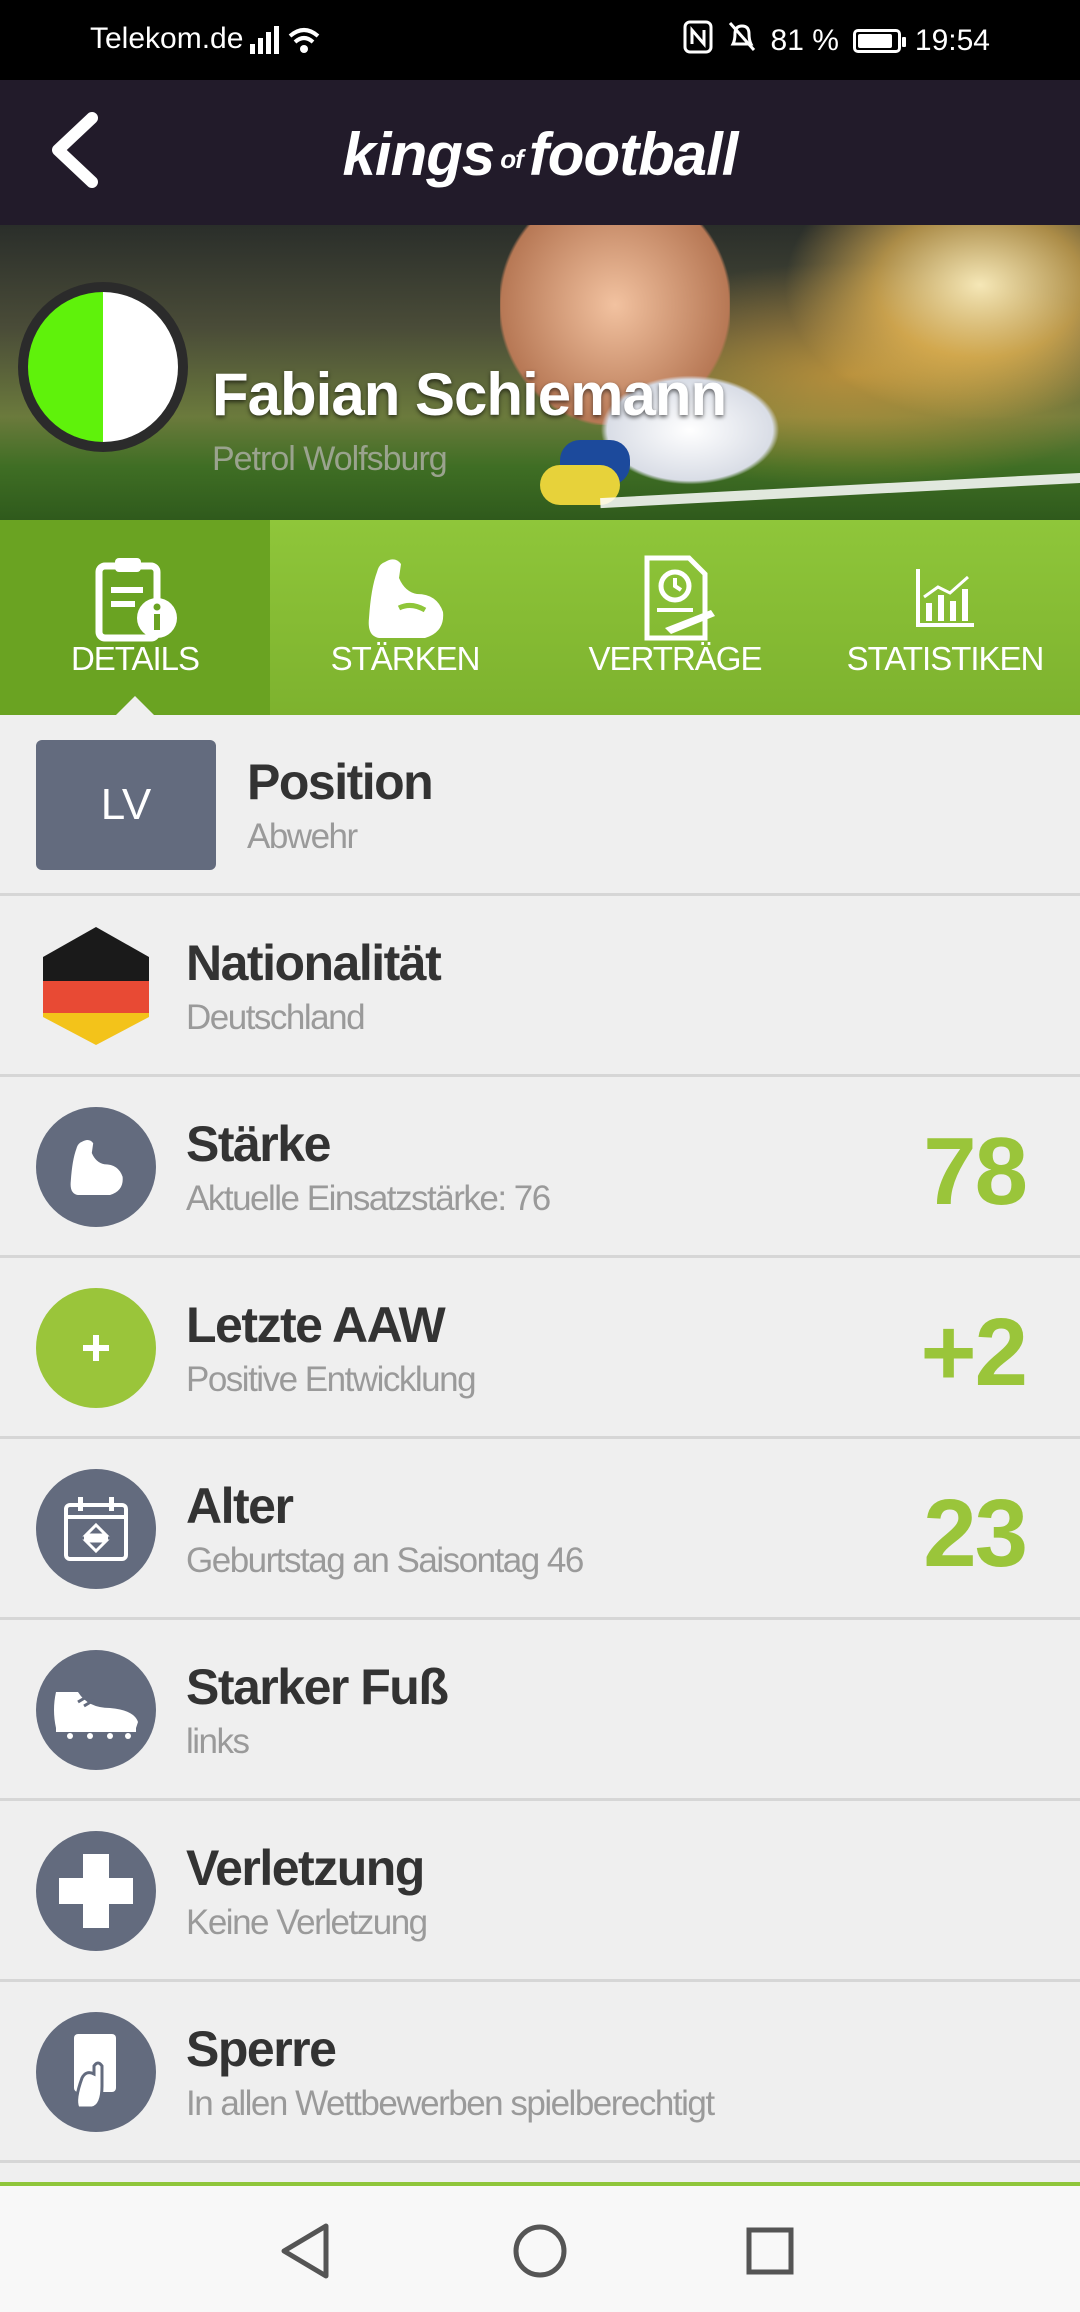 The height and width of the screenshot is (2312, 1080). Describe the element at coordinates (540, 1348) in the screenshot. I see `list-item-last-aaw: Letzte AAW Positive Entwicklung +2` at that location.